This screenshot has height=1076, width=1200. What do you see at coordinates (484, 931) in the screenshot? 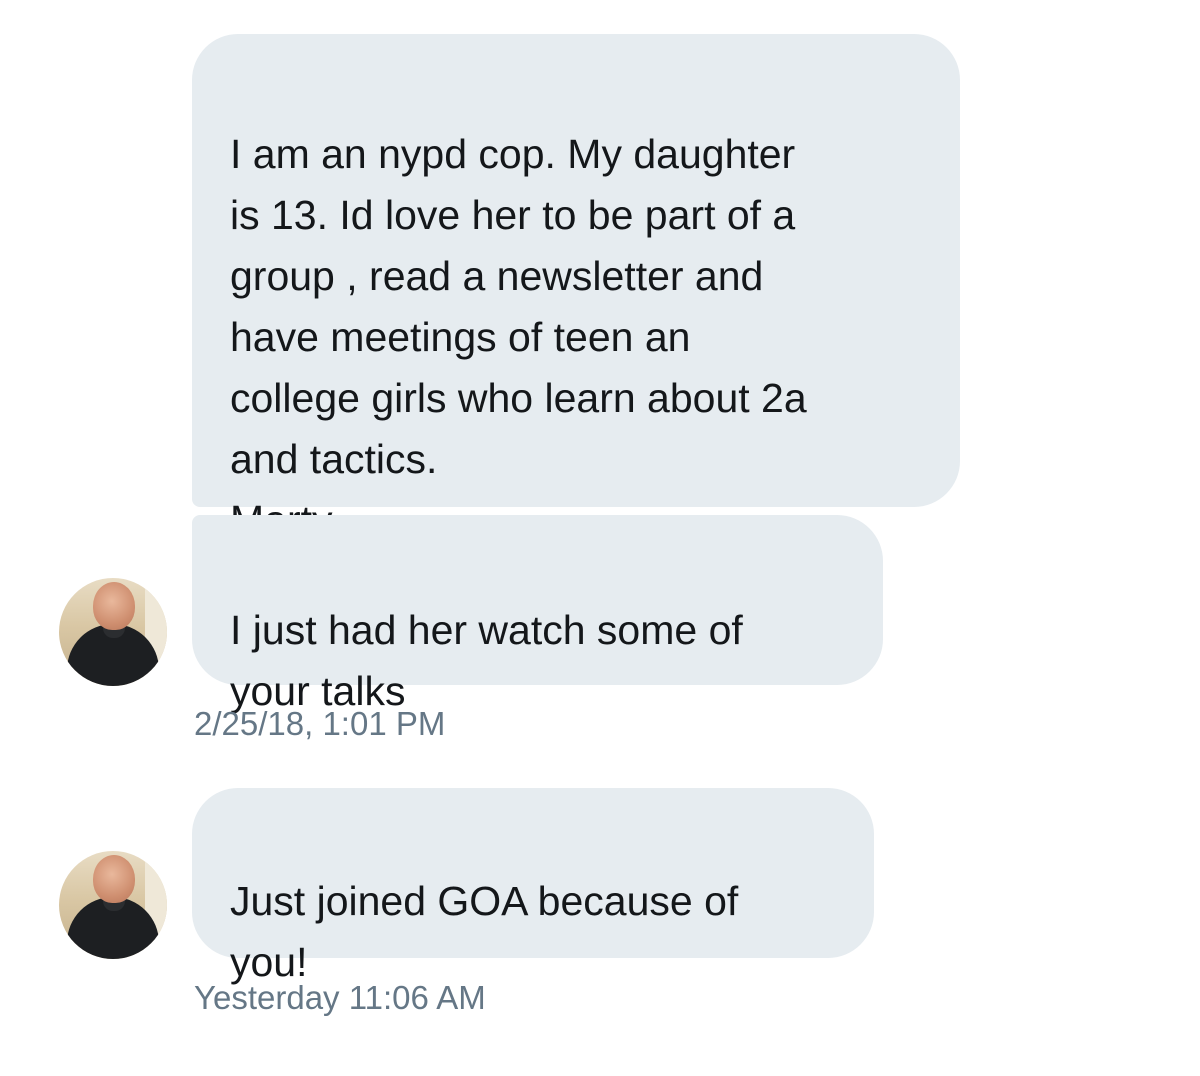
I see `message-text: Just joined GOA because of you!` at bounding box center [484, 931].